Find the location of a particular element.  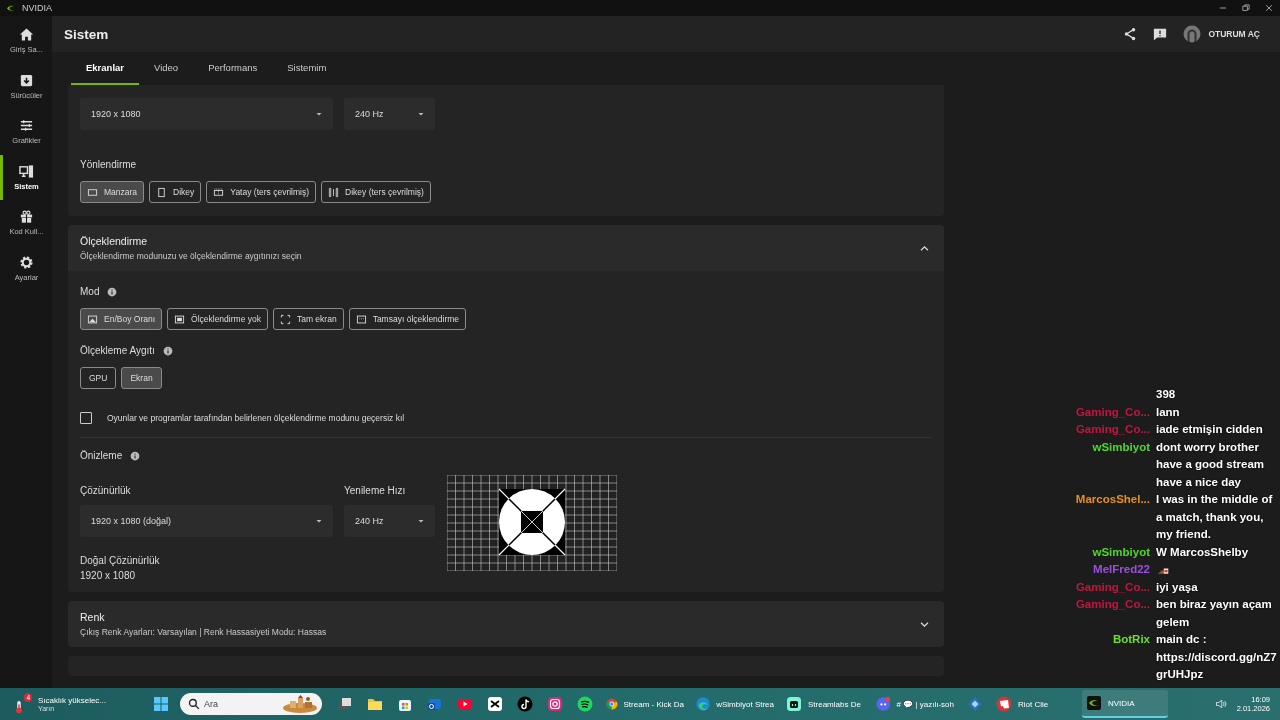

feedback-button is located at coordinates (1160, 34).